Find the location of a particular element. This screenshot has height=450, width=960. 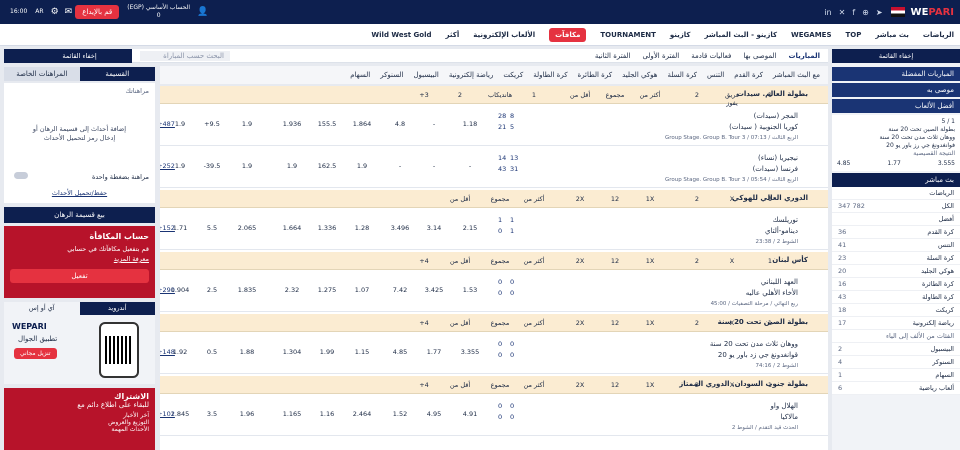

odd-value: 1.88 is located at coordinates (247, 352).